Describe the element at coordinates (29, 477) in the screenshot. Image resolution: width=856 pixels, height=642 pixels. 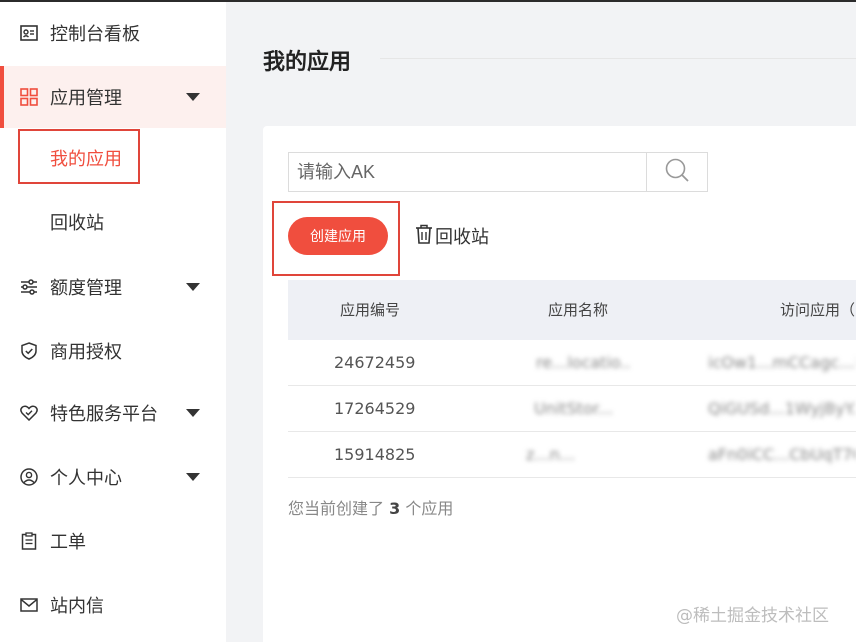
I see `user-circle-icon` at that location.